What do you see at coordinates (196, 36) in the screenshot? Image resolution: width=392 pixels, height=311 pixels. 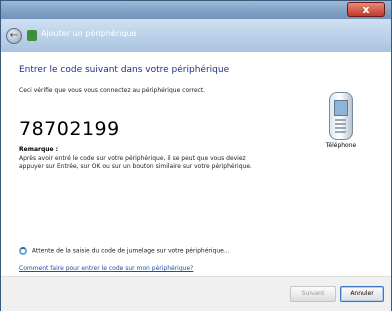 I see `header-bar: ← Ajouter un périphérique` at bounding box center [196, 36].